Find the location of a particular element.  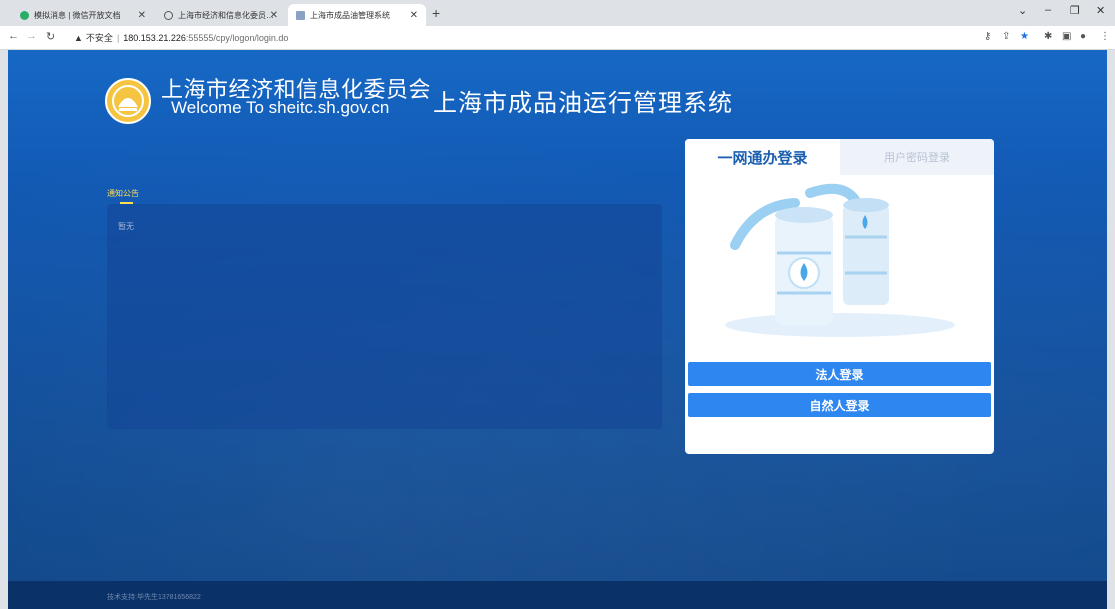

browser-tab-wechat-docs: 模拟消息 | 微信开放文档 ✕ is located at coordinates (83, 15).